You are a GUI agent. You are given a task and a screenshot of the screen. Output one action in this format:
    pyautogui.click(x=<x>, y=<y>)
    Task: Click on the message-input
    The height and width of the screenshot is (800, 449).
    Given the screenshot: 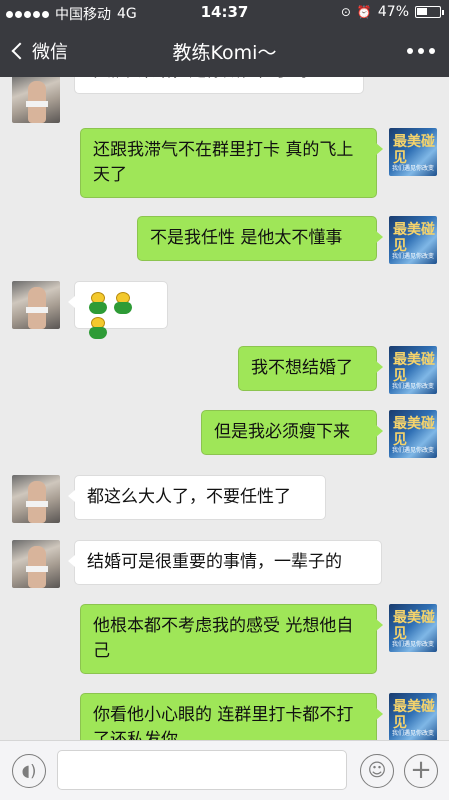 What is the action you would take?
    pyautogui.click(x=202, y=770)
    